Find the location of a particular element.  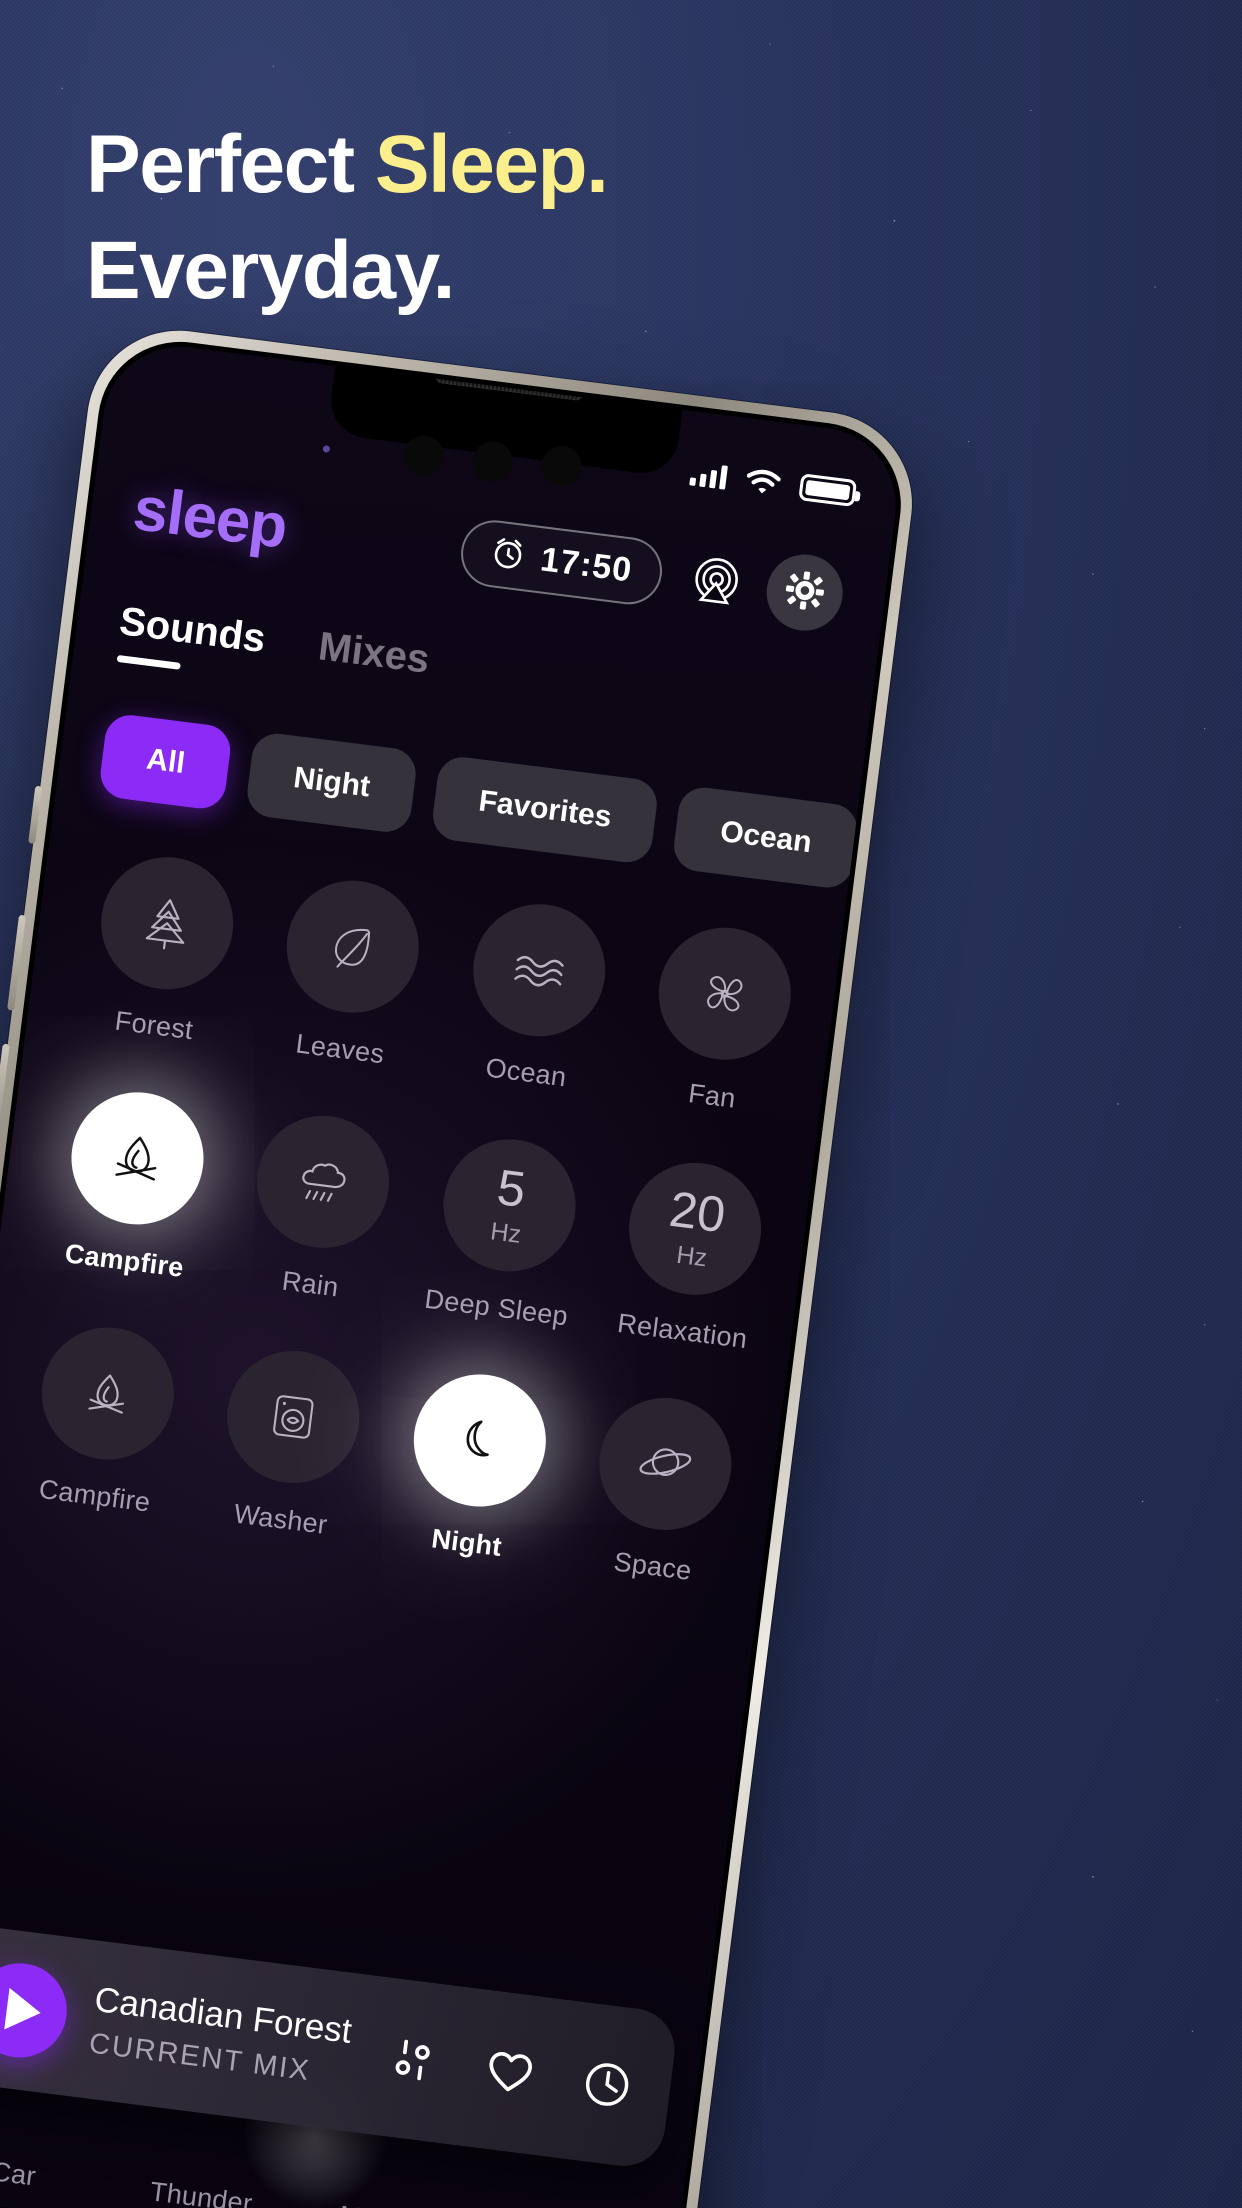

sound-item-space: Space is located at coordinates (662, 1490).